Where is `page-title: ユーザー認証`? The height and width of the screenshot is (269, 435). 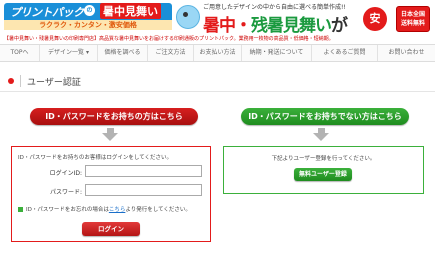 page-title: ユーザー認証 is located at coordinates (54, 83).